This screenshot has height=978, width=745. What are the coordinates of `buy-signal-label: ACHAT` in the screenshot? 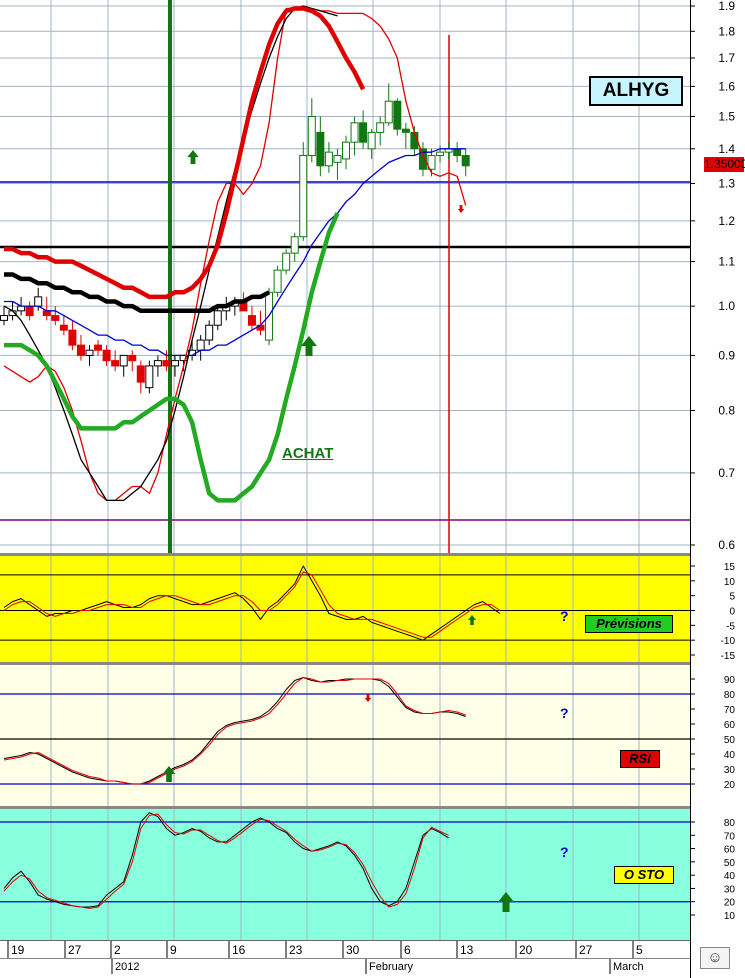 It's located at (308, 453).